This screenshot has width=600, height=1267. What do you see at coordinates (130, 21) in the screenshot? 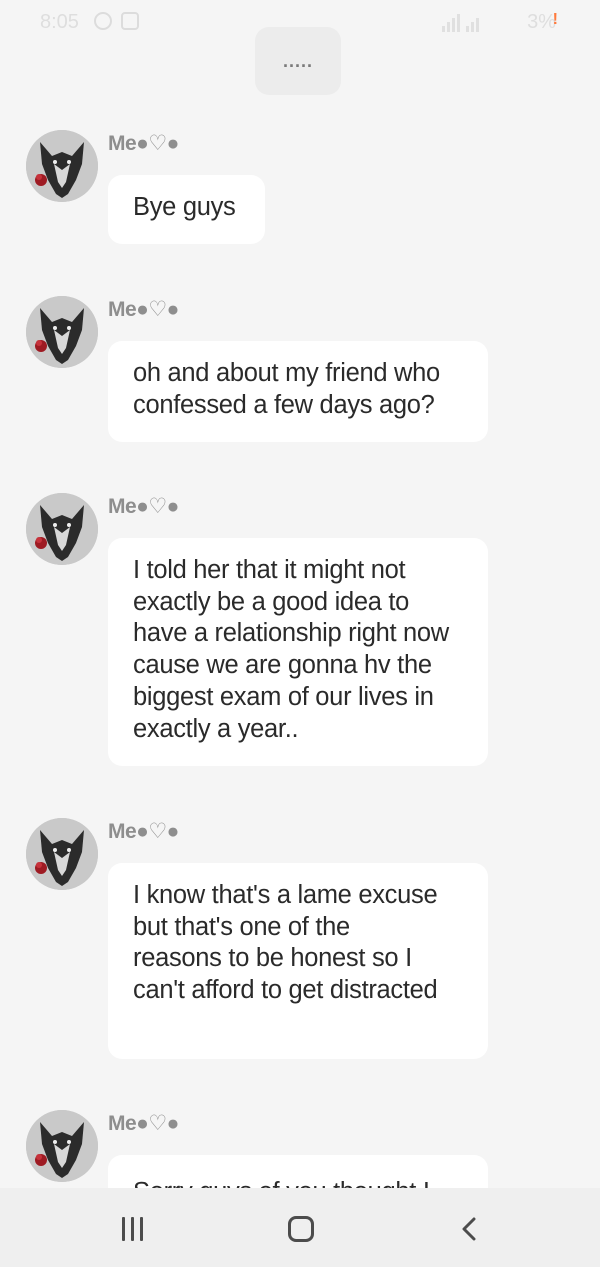
I see `gallery-icon` at bounding box center [130, 21].